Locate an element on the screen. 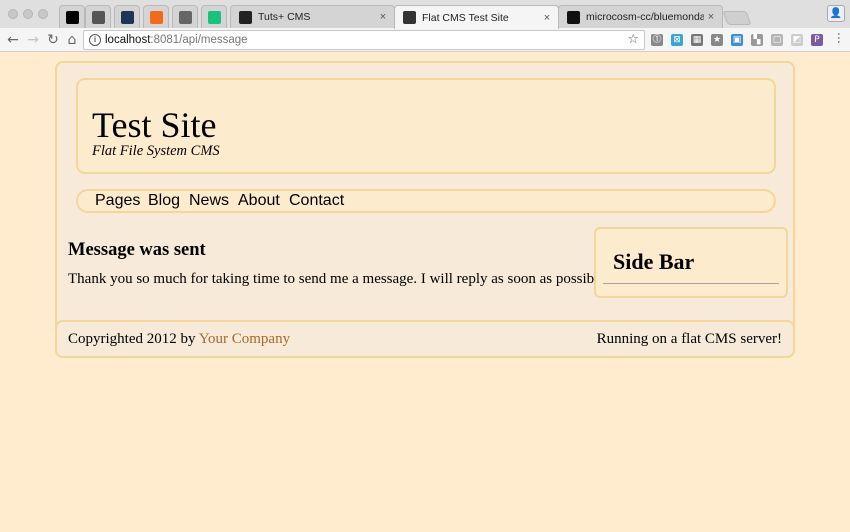 Image resolution: width=850 pixels, height=532 pixels. address-bar: i localhost:8081/api/message ☆ is located at coordinates (364, 40).